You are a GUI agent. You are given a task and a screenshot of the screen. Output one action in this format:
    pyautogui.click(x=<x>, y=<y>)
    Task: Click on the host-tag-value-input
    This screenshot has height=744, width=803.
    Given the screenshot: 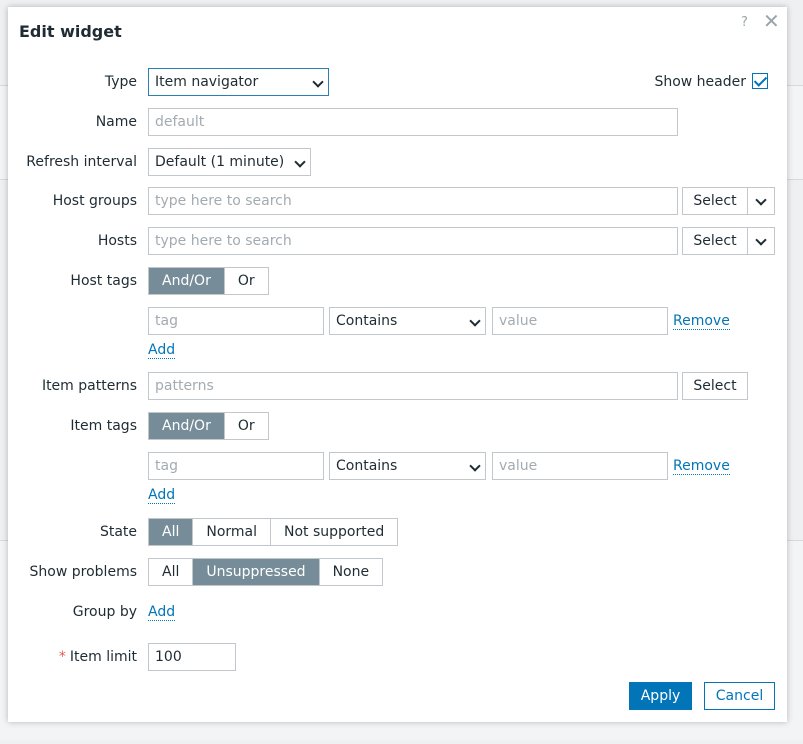 What is the action you would take?
    pyautogui.click(x=580, y=321)
    